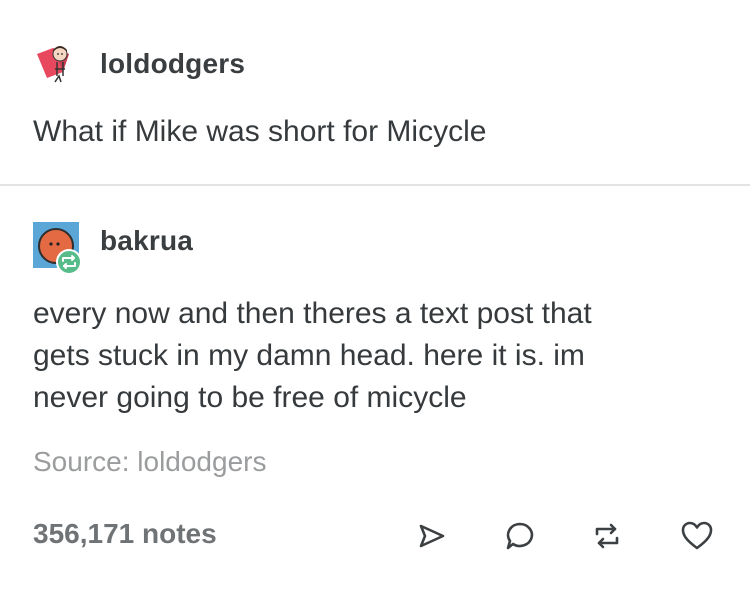 The height and width of the screenshot is (610, 750). I want to click on notes-count: 356,171 notes, so click(125, 534).